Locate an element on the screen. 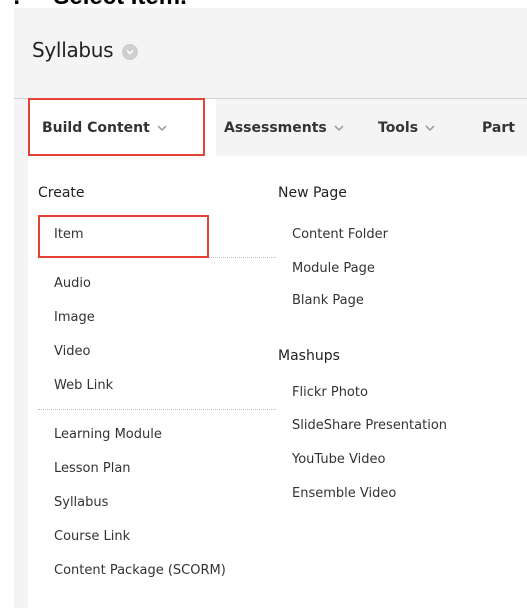 This screenshot has width=527, height=608. menu-item-image: Image is located at coordinates (74, 317).